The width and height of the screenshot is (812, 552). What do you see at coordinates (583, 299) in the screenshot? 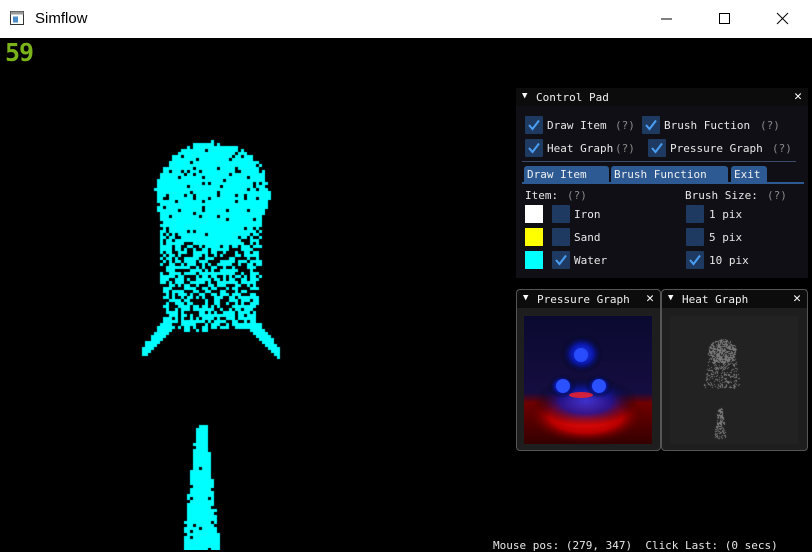
I see `pressure-graph-title: Pressure Graph` at bounding box center [583, 299].